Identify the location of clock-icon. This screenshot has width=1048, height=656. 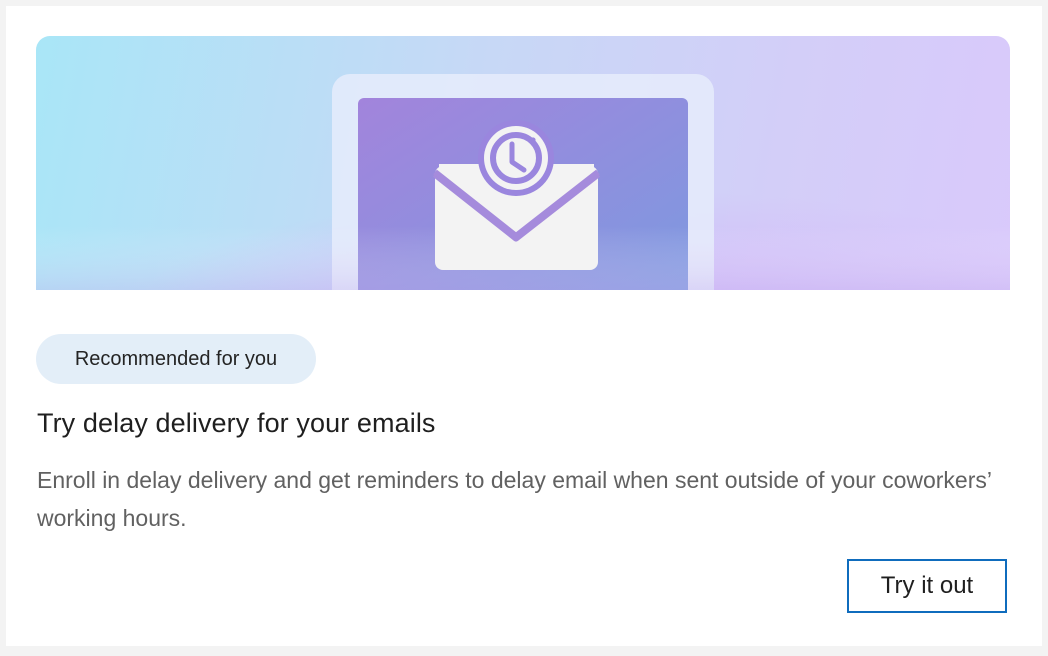
(516, 158).